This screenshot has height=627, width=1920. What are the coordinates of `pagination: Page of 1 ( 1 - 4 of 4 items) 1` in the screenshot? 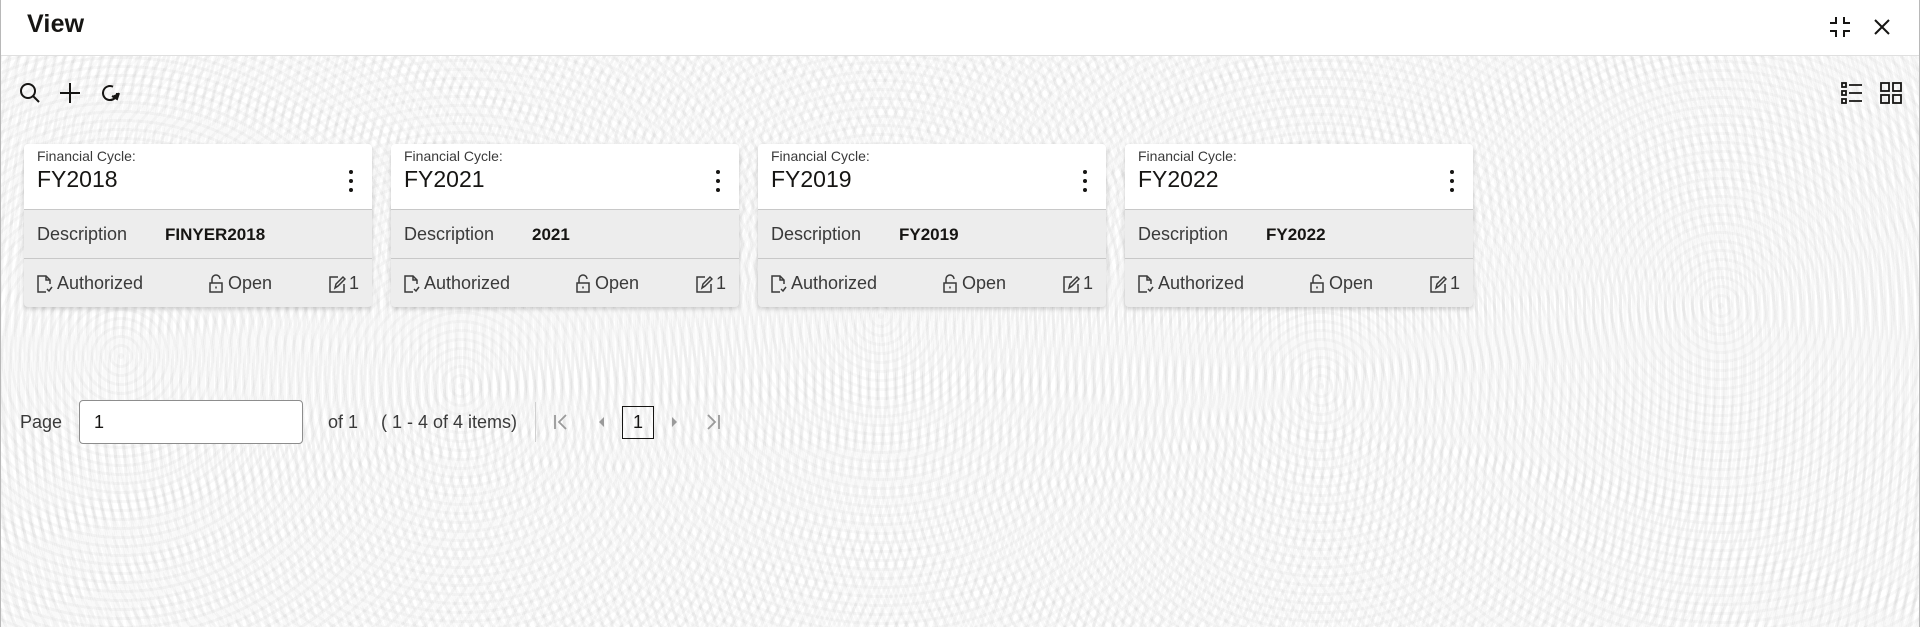 It's located at (381, 422).